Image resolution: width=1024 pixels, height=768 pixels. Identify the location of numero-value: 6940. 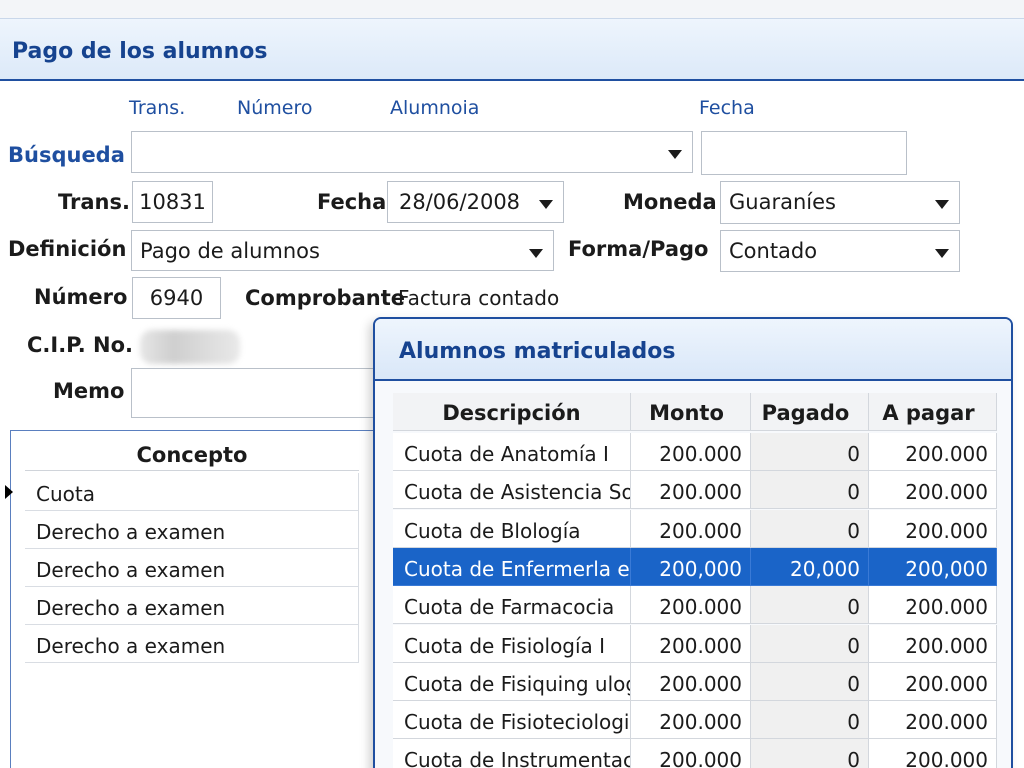
(176, 298).